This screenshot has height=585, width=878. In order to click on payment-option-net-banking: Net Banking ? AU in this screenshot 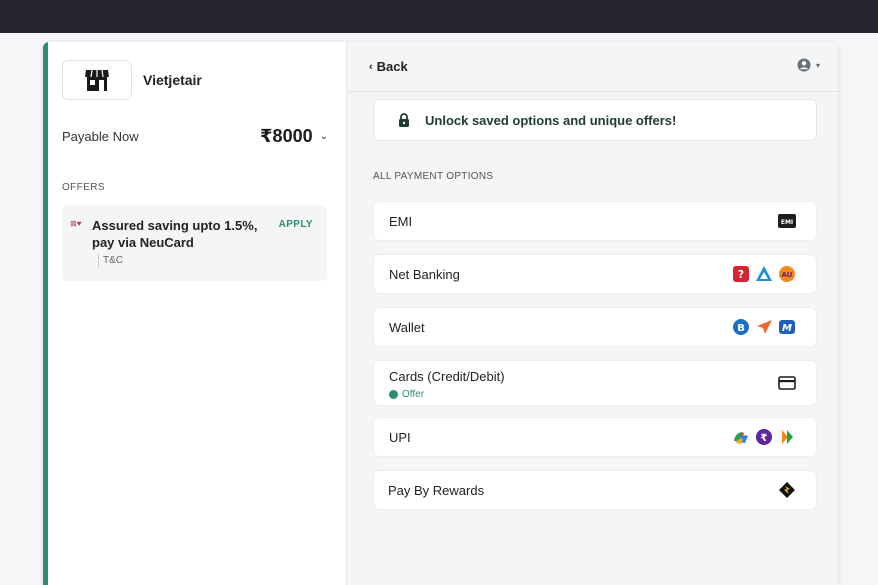, I will do `click(595, 274)`.